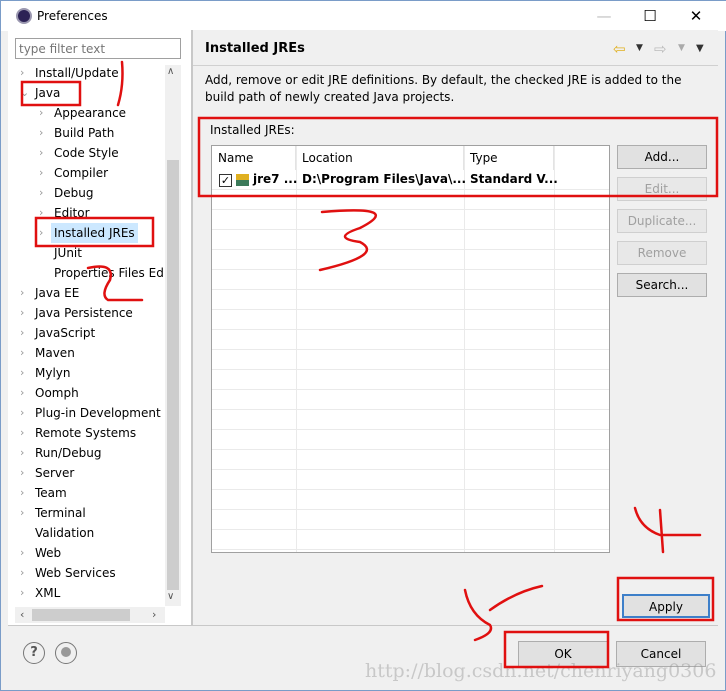 The height and width of the screenshot is (691, 726). Describe the element at coordinates (170, 71) in the screenshot. I see `scroll-up-icon: ∧` at that location.